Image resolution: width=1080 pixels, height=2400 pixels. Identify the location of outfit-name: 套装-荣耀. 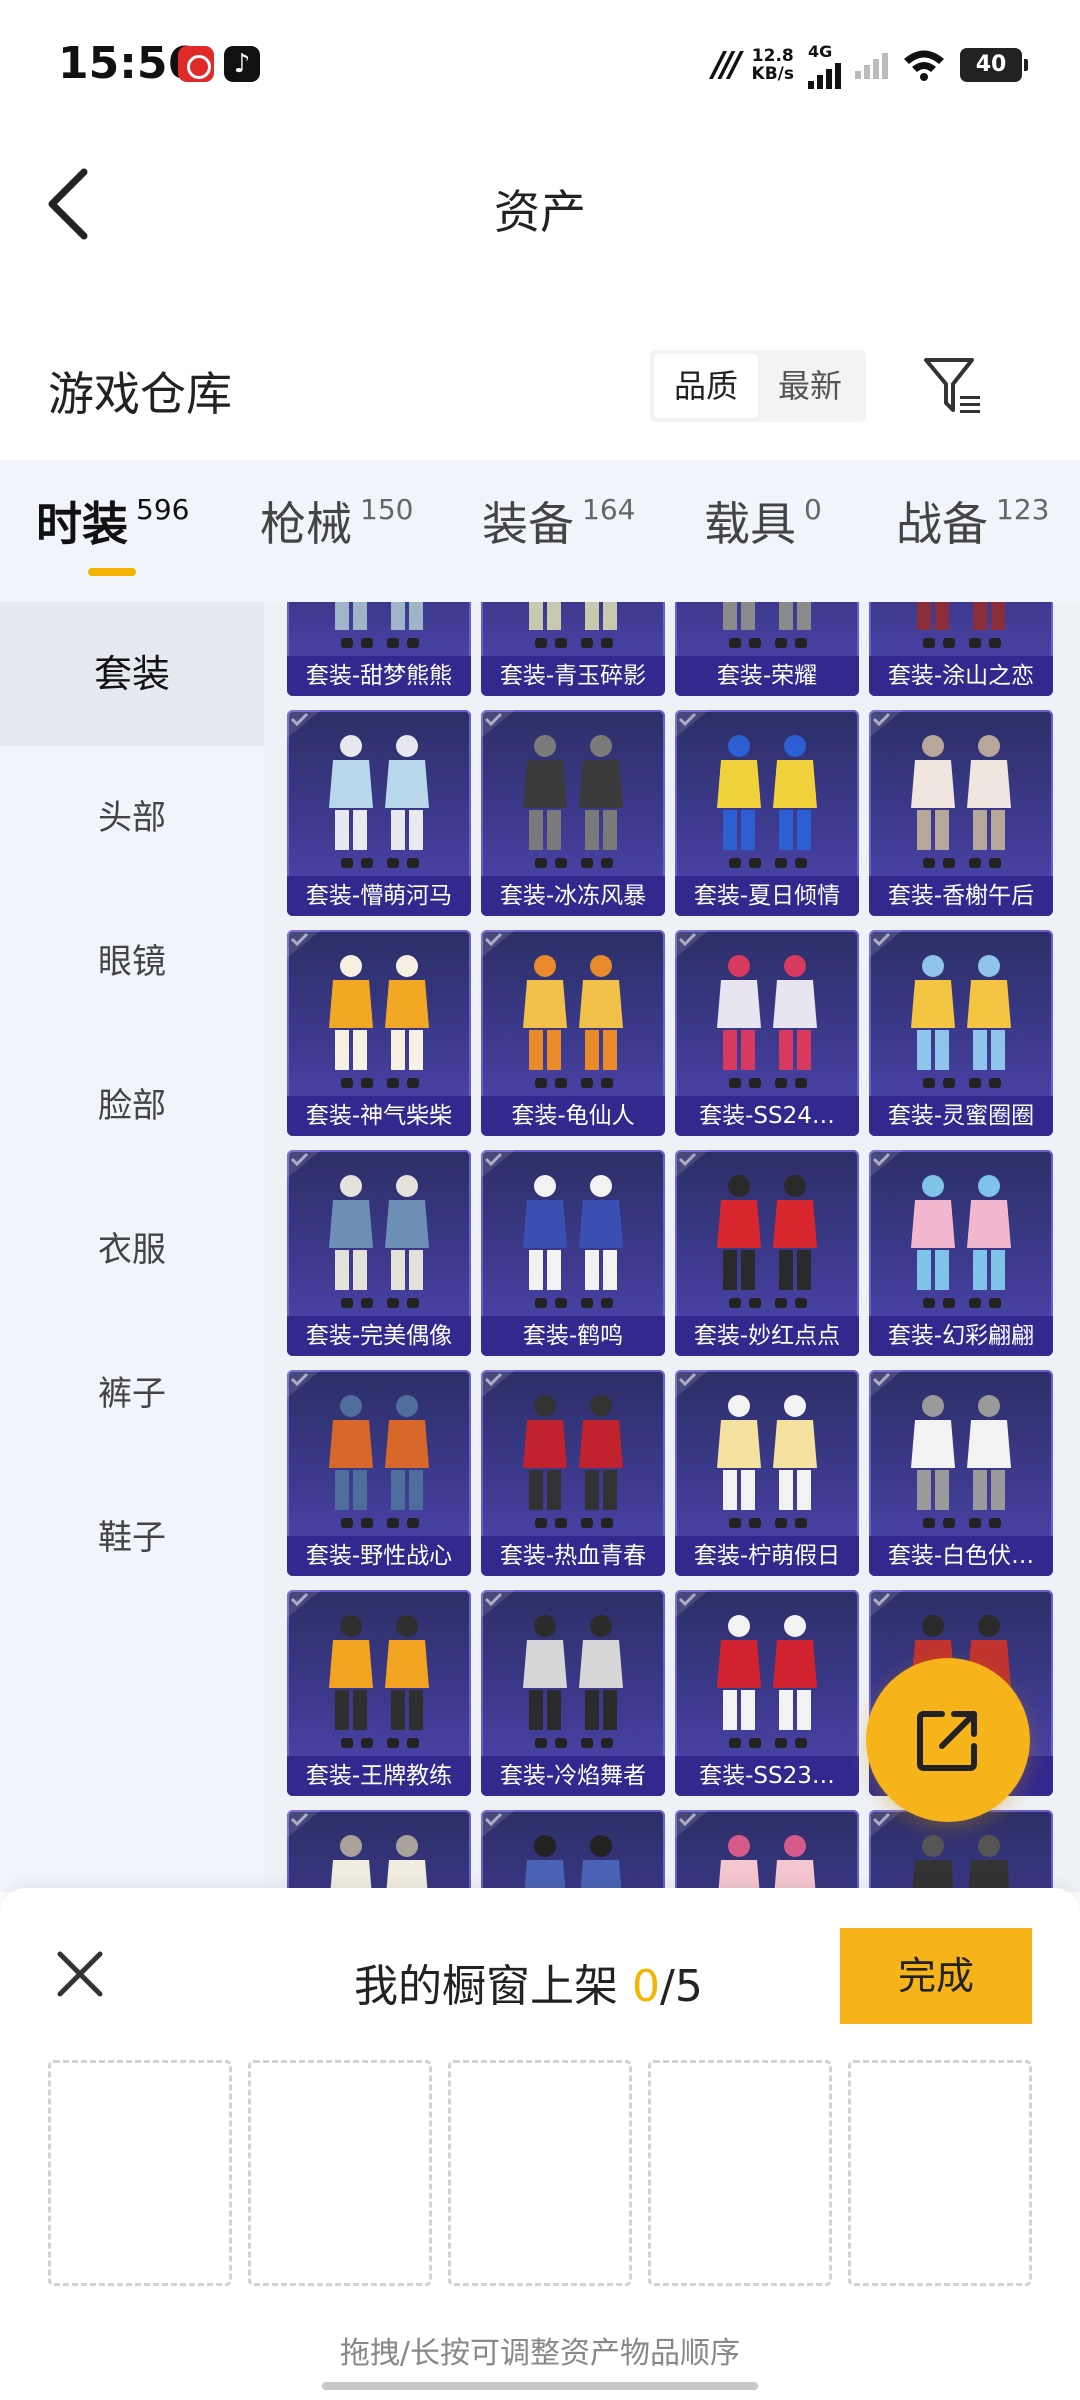
(767, 676).